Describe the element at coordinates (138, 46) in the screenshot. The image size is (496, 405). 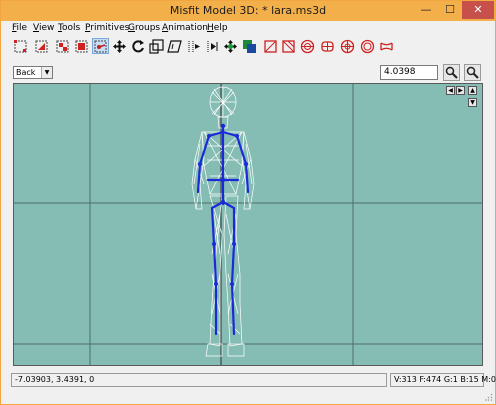
I see `rotate-icon` at that location.